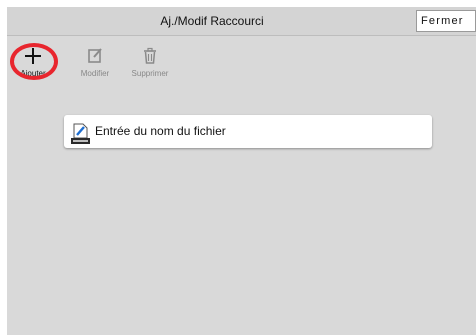 The width and height of the screenshot is (476, 335). Describe the element at coordinates (95, 67) in the screenshot. I see `modify-button: Modifier` at that location.